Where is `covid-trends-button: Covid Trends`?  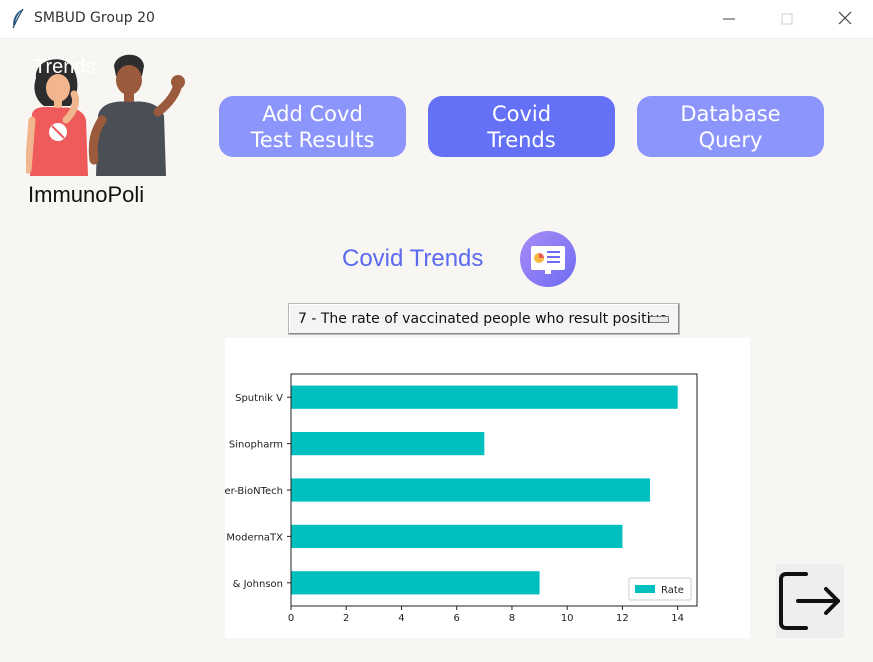
covid-trends-button: Covid Trends is located at coordinates (521, 126).